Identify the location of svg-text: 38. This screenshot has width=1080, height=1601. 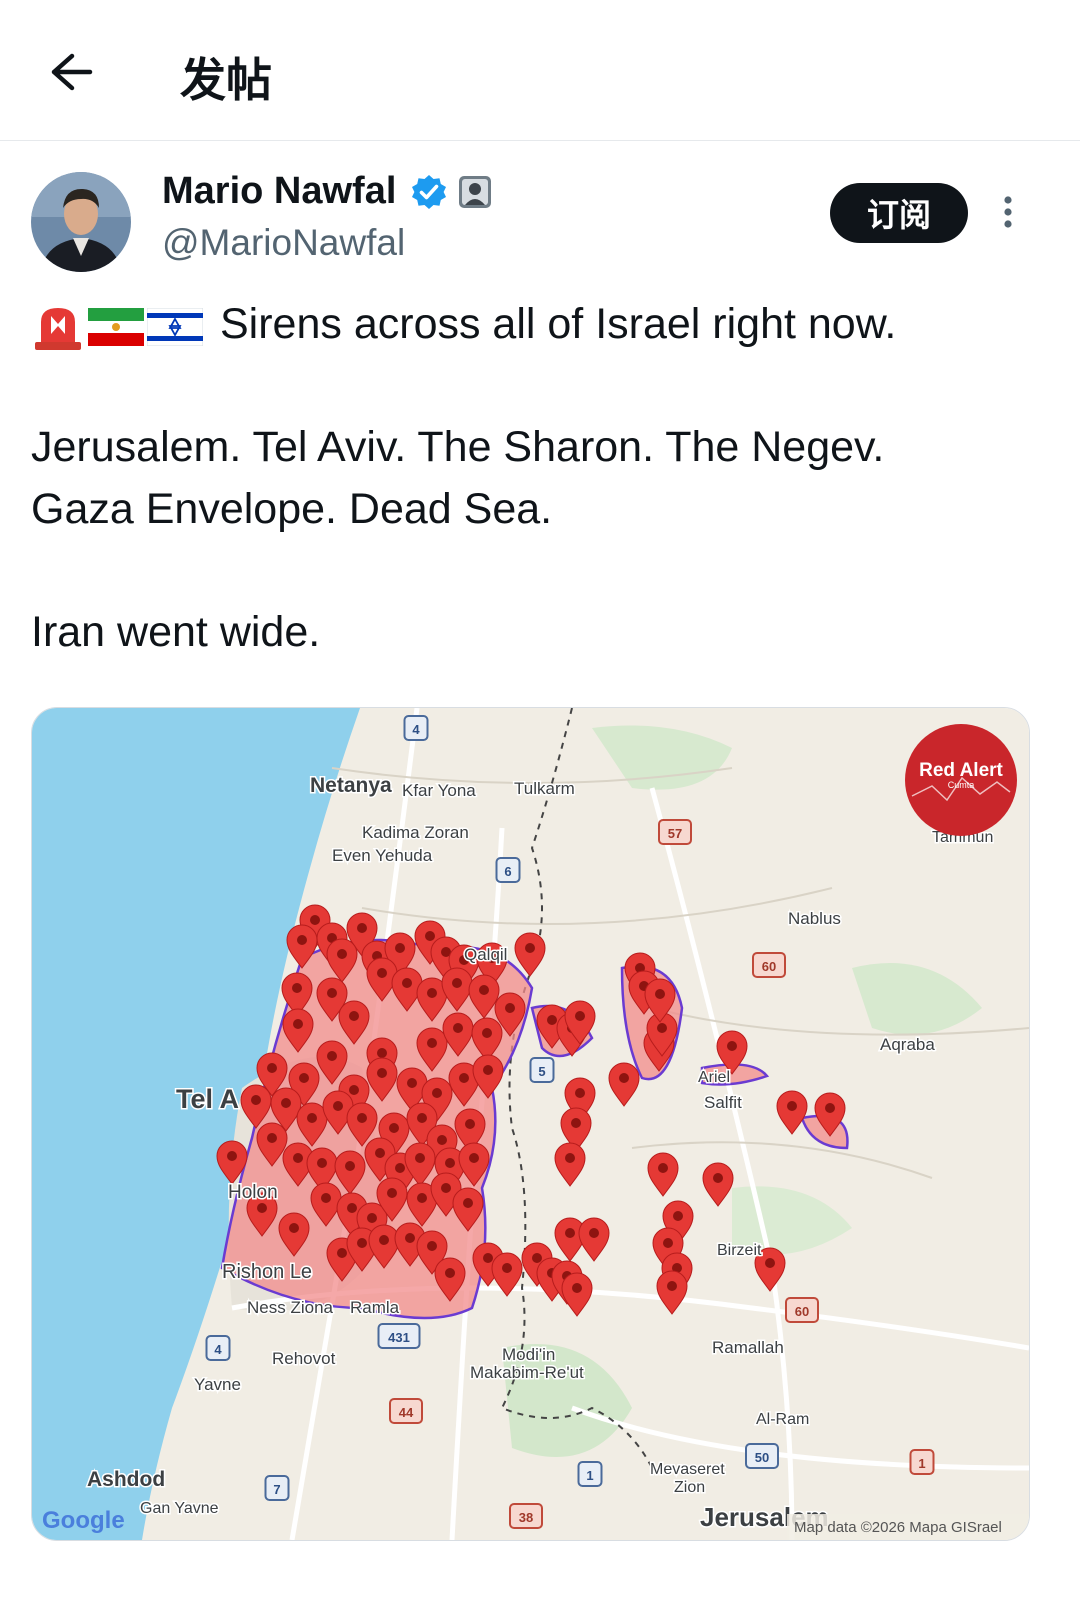
(526, 1517).